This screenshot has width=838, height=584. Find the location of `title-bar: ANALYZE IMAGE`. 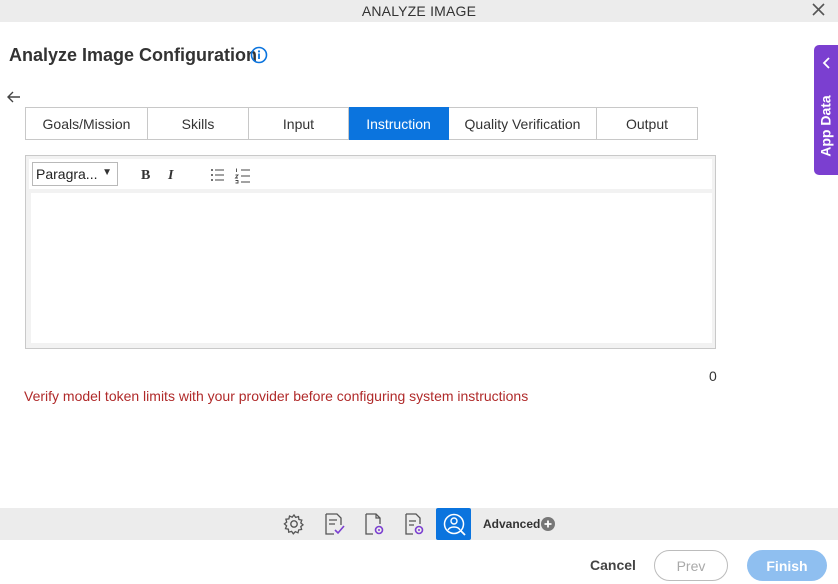

title-bar: ANALYZE IMAGE is located at coordinates (419, 11).